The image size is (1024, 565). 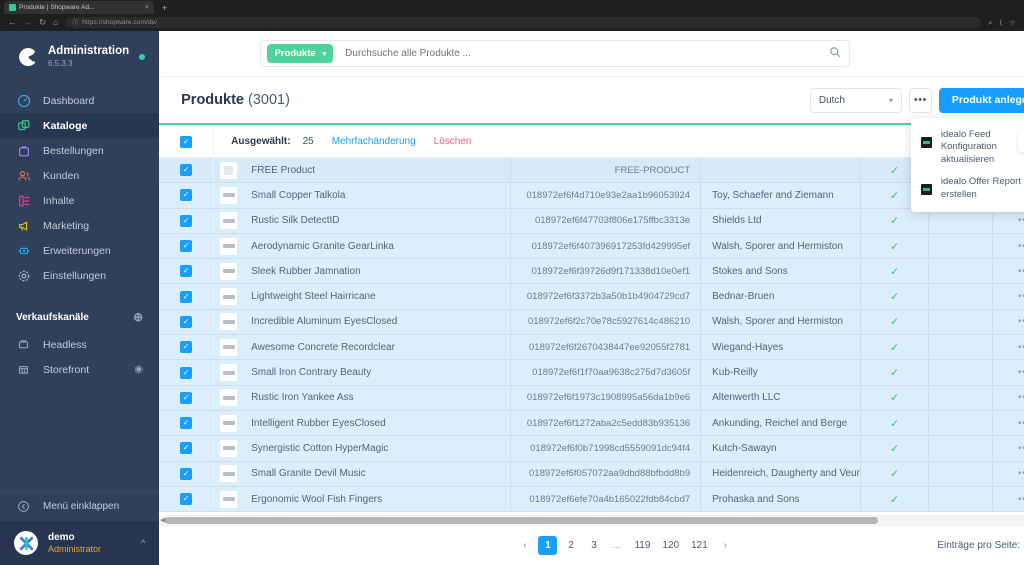 What do you see at coordinates (967, 188) in the screenshot?
I see `menu-item-idealo-offer-report: idealo Offer Report erstellen` at bounding box center [967, 188].